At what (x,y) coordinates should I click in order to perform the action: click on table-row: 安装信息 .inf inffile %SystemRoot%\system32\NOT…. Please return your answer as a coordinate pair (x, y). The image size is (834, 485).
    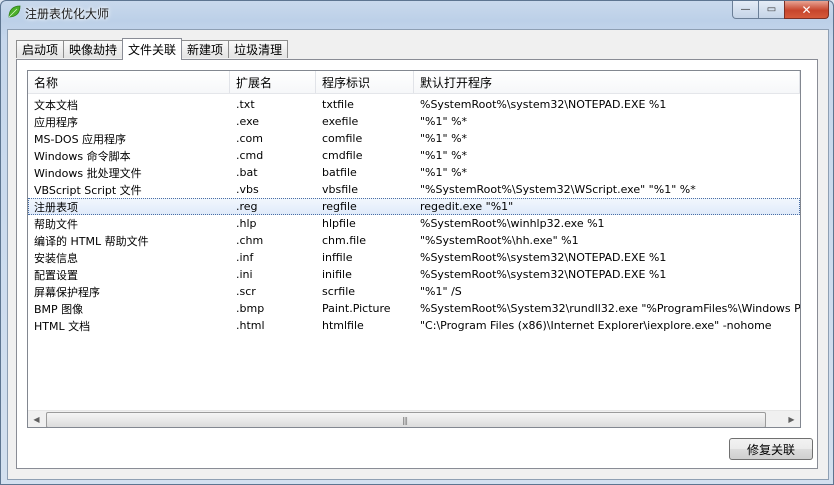
    Looking at the image, I should click on (414, 257).